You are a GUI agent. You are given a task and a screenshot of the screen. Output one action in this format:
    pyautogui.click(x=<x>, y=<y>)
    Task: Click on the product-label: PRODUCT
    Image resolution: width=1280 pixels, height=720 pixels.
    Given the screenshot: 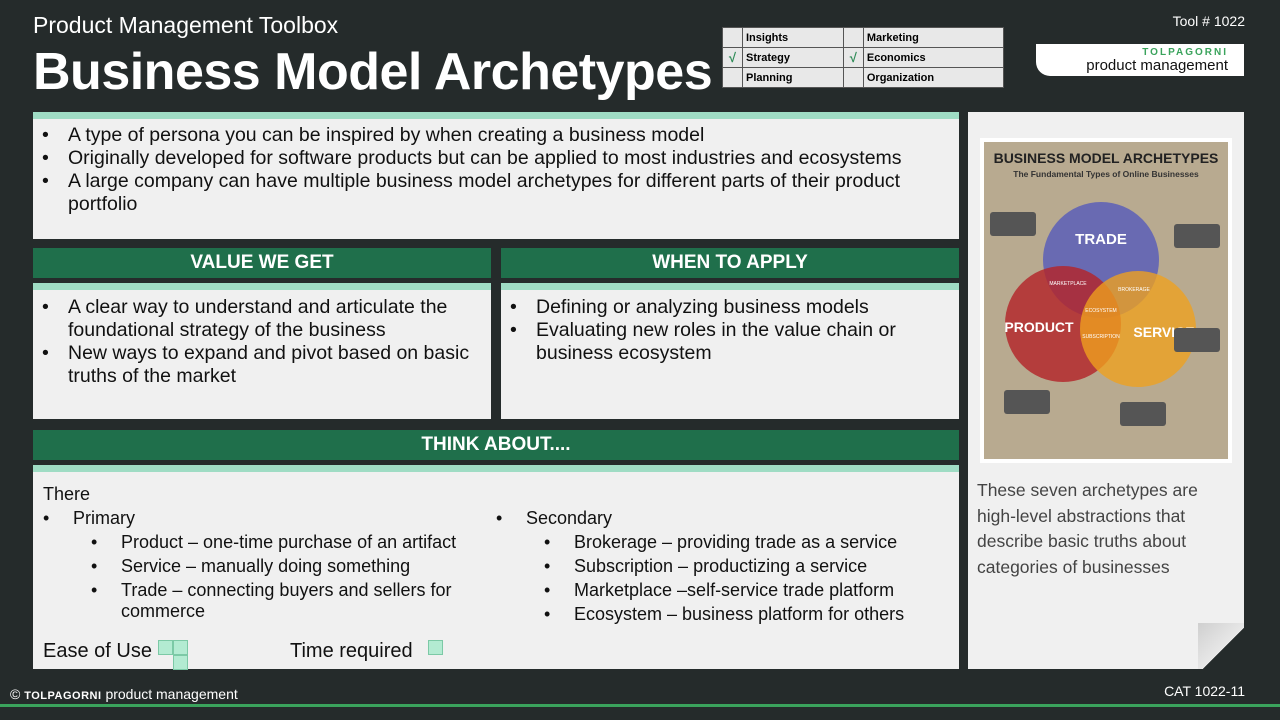 What is the action you would take?
    pyautogui.click(x=1039, y=327)
    